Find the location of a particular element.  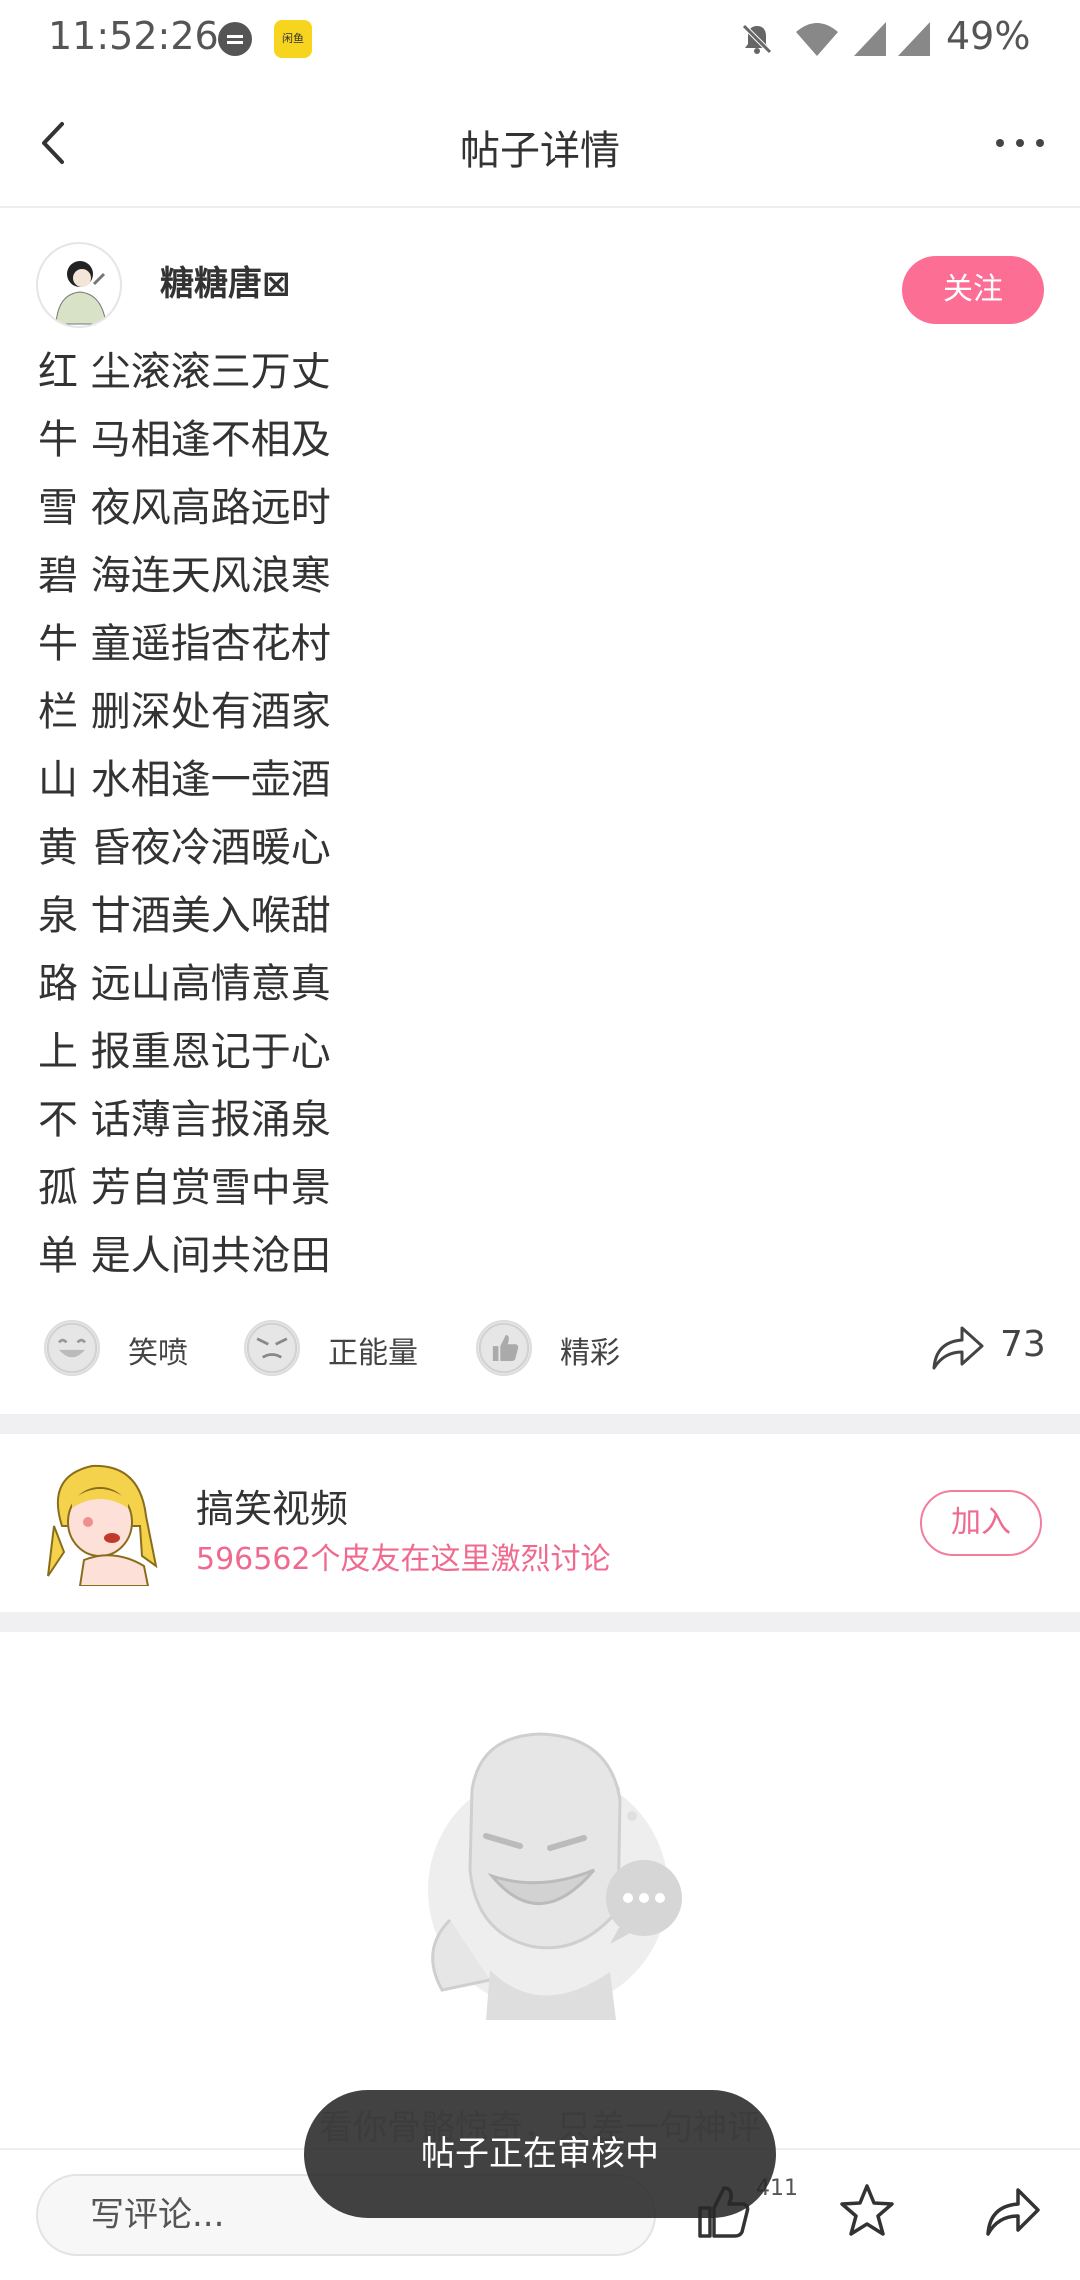

thumbs-up-icon is located at coordinates (504, 1348).